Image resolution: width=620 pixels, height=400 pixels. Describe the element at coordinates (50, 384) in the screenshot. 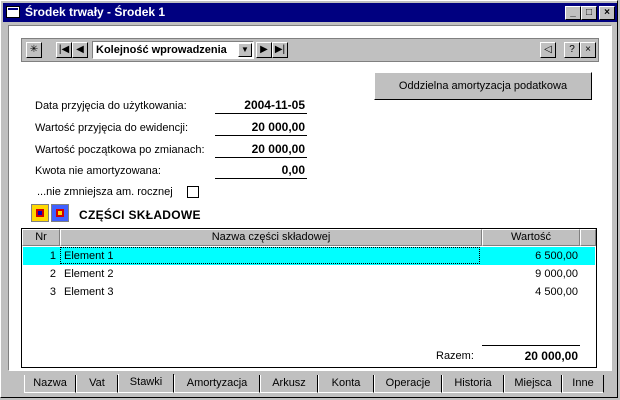

I see `tab-nazwa: Nazwa` at that location.